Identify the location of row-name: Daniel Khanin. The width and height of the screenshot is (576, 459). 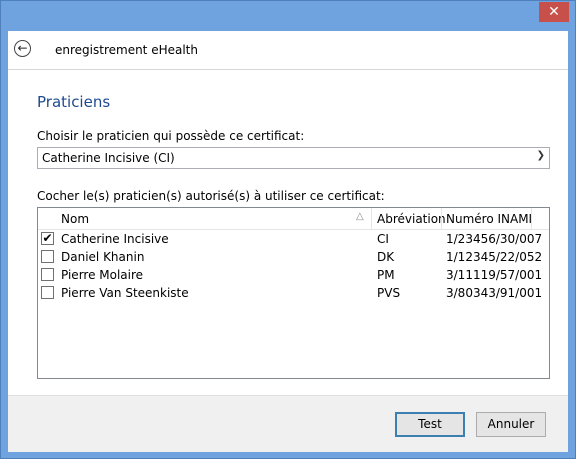
(103, 257).